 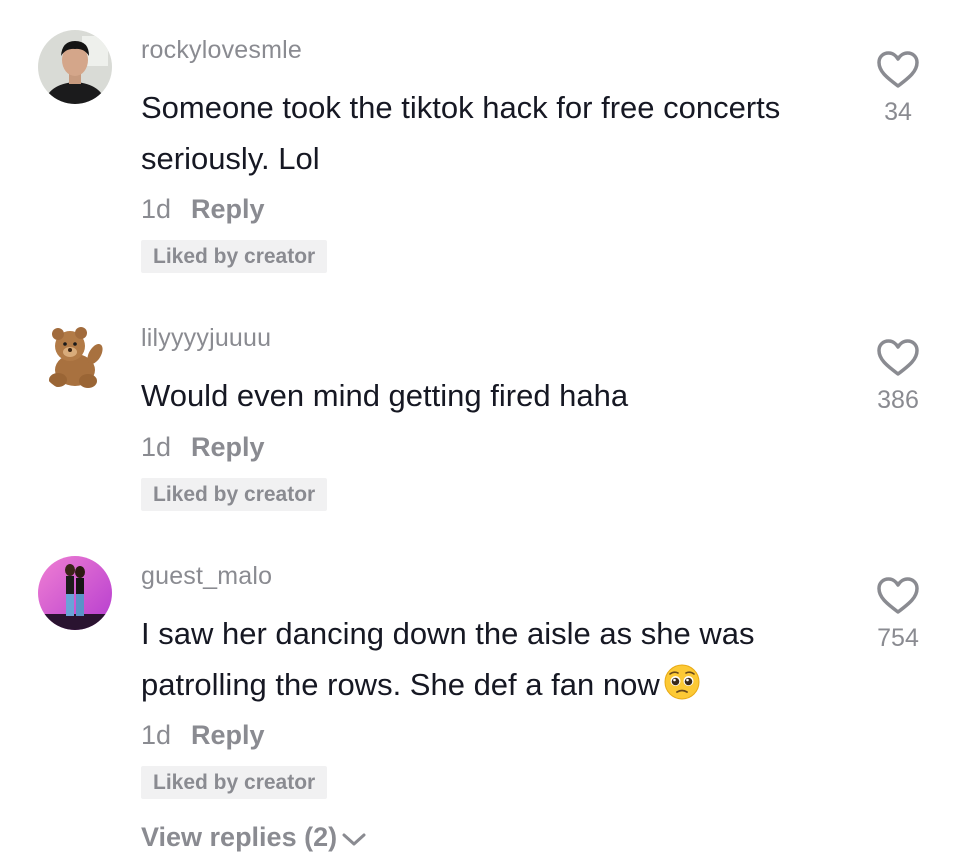 What do you see at coordinates (221, 50) in the screenshot?
I see `comment-username: rockylovesmle` at bounding box center [221, 50].